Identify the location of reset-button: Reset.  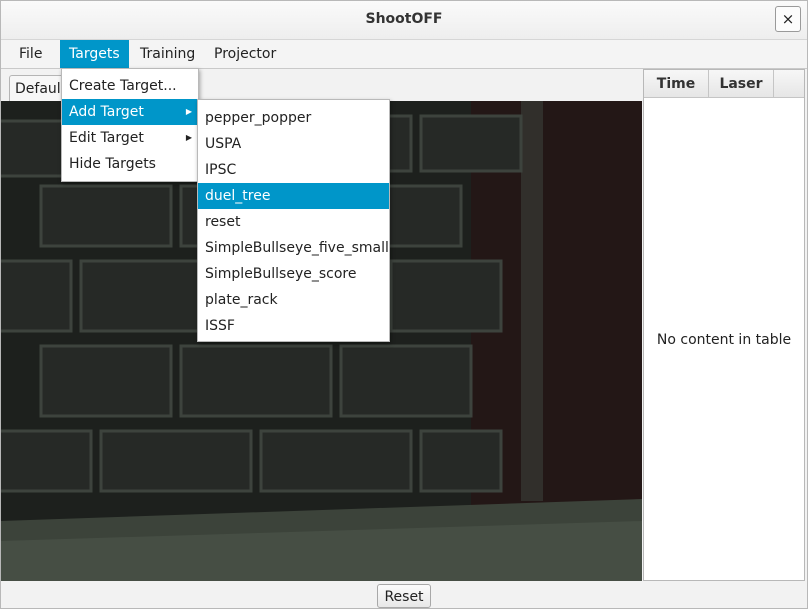
(404, 596).